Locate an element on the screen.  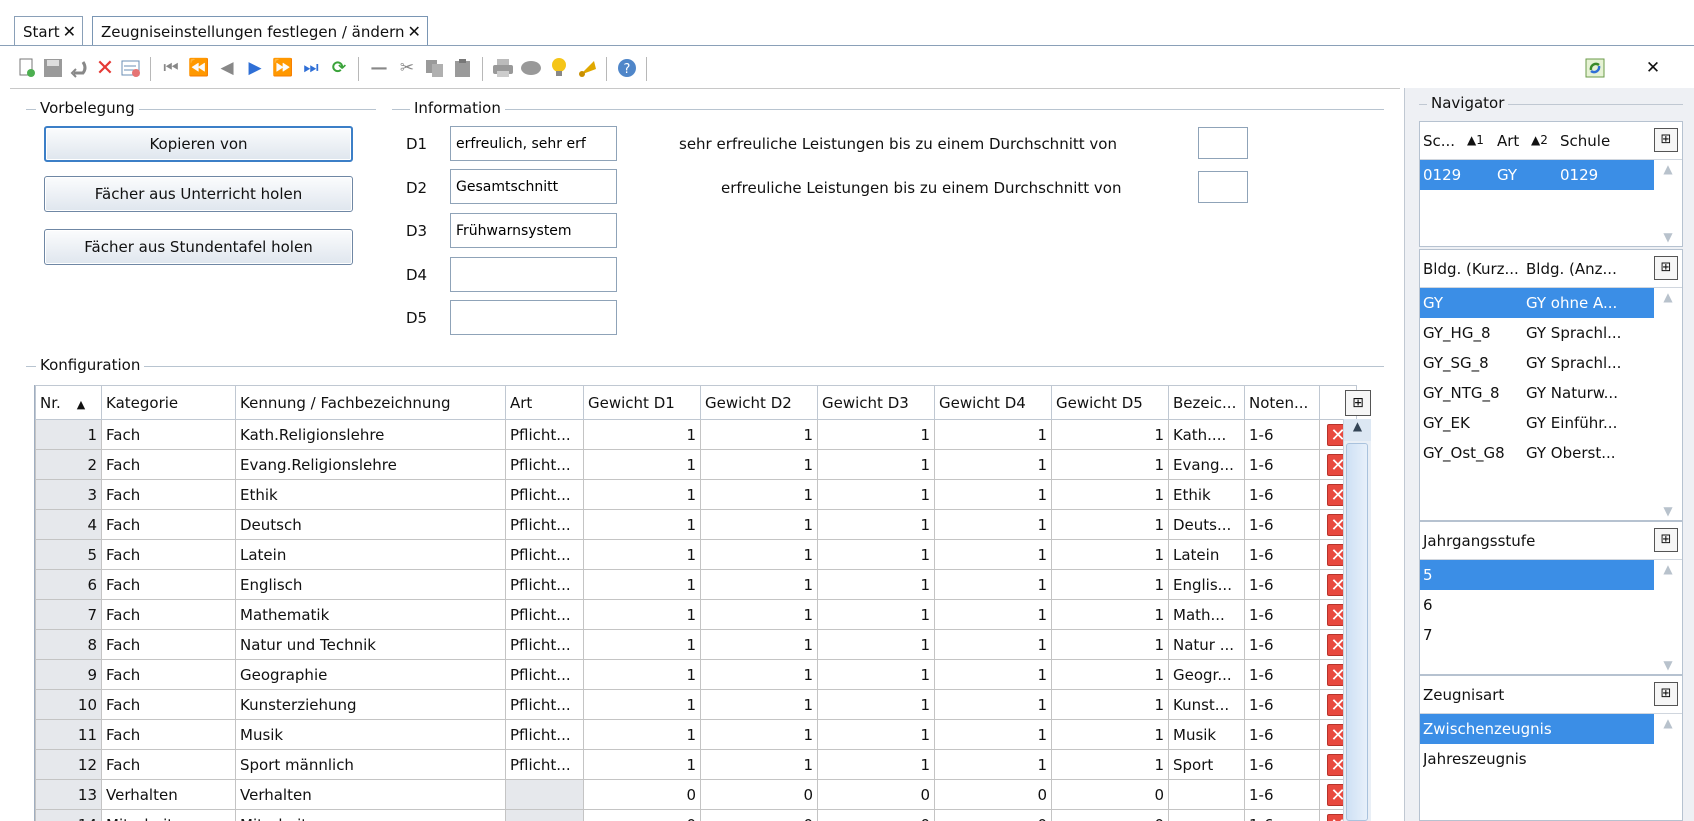
bildungsgang-list-config-icon: ⊞ is located at coordinates (1666, 268).